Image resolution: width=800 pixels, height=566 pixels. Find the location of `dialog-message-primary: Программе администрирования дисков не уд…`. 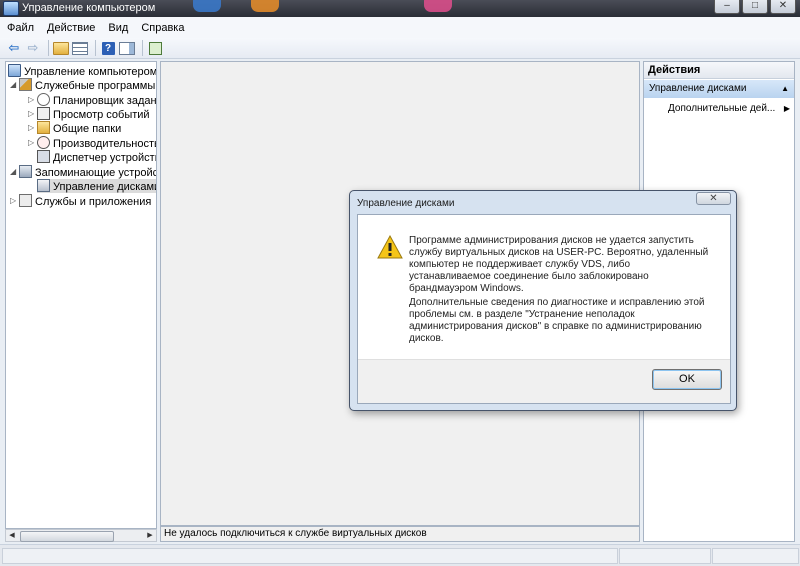

dialog-message-primary: Программе администрирования дисков не уд… is located at coordinates (559, 264).